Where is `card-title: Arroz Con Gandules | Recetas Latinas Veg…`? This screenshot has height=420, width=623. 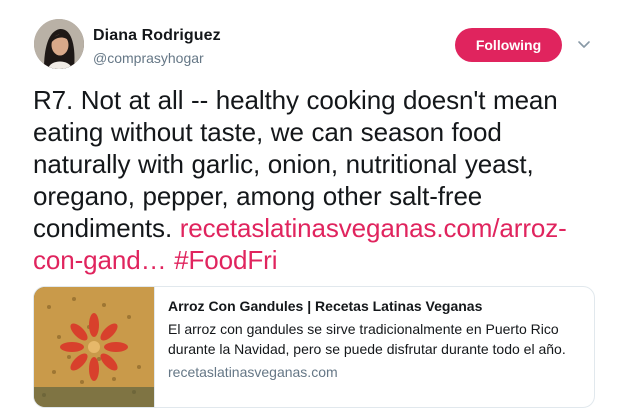 card-title: Arroz Con Gandules | Recetas Latinas Veg… is located at coordinates (325, 306).